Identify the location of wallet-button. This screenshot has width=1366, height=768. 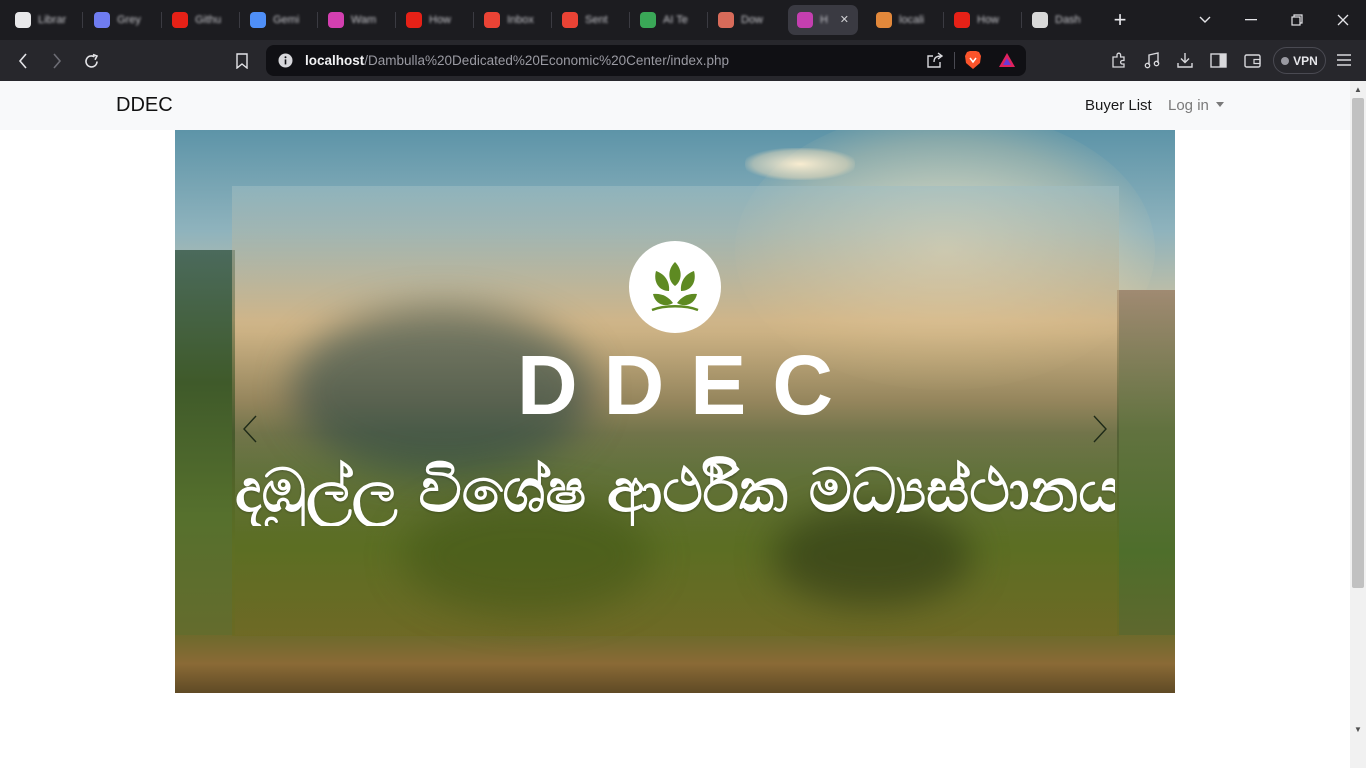
(1252, 60).